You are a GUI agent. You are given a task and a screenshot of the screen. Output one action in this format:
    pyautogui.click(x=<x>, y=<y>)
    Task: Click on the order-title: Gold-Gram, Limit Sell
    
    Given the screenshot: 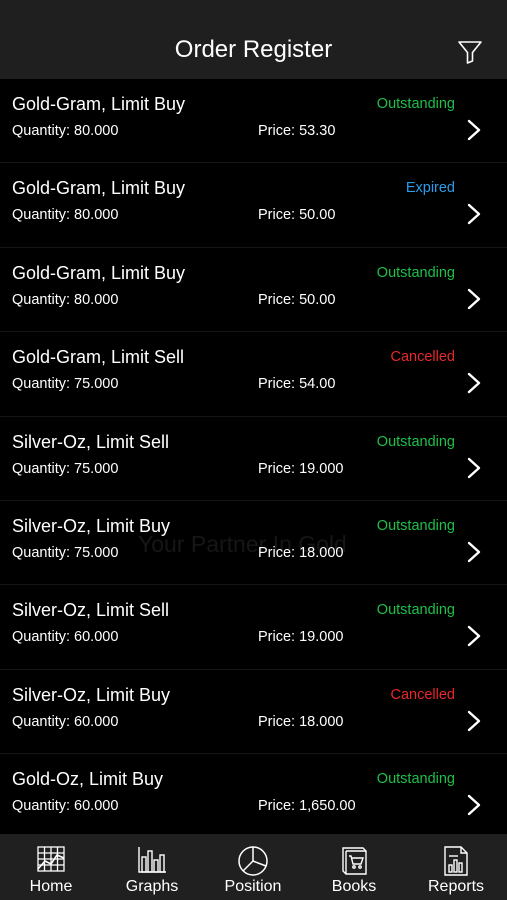 What is the action you would take?
    pyautogui.click(x=98, y=357)
    